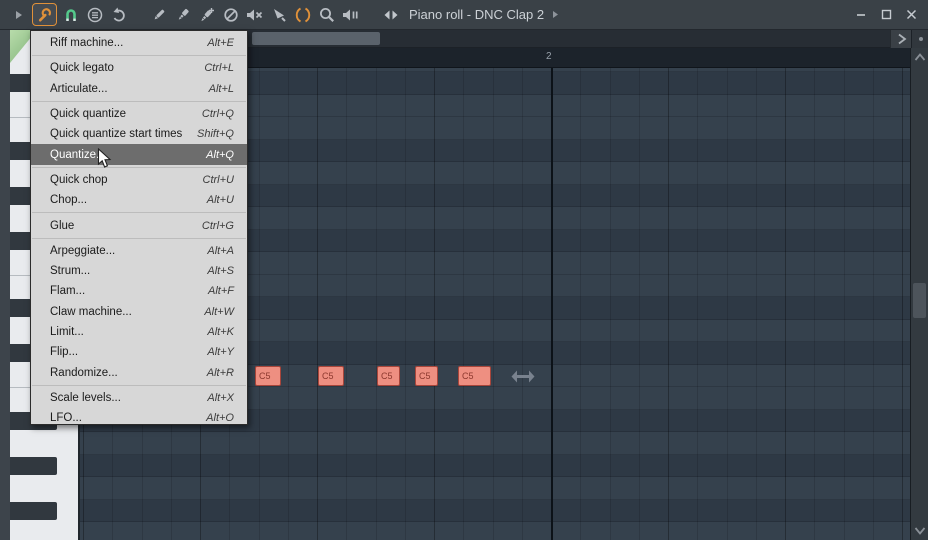  What do you see at coordinates (139, 398) in the screenshot?
I see `menu-item-scale-levels: Scale levels... Alt+X` at bounding box center [139, 398].